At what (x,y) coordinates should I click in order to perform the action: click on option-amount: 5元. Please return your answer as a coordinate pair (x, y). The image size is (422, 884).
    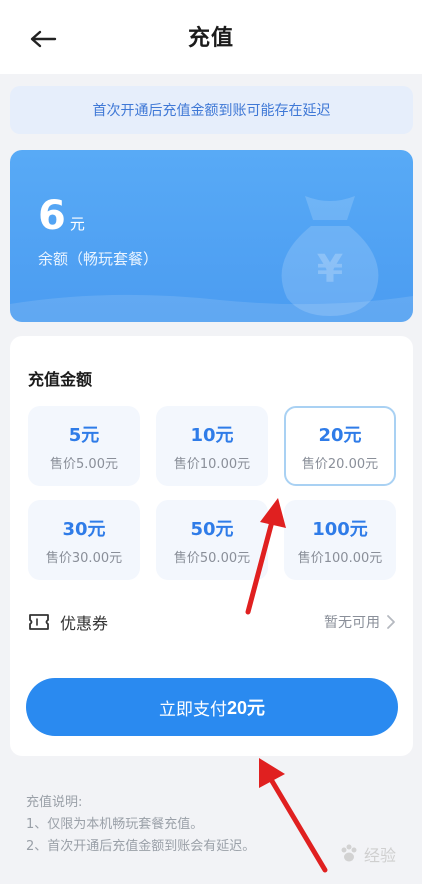
    Looking at the image, I should click on (84, 435).